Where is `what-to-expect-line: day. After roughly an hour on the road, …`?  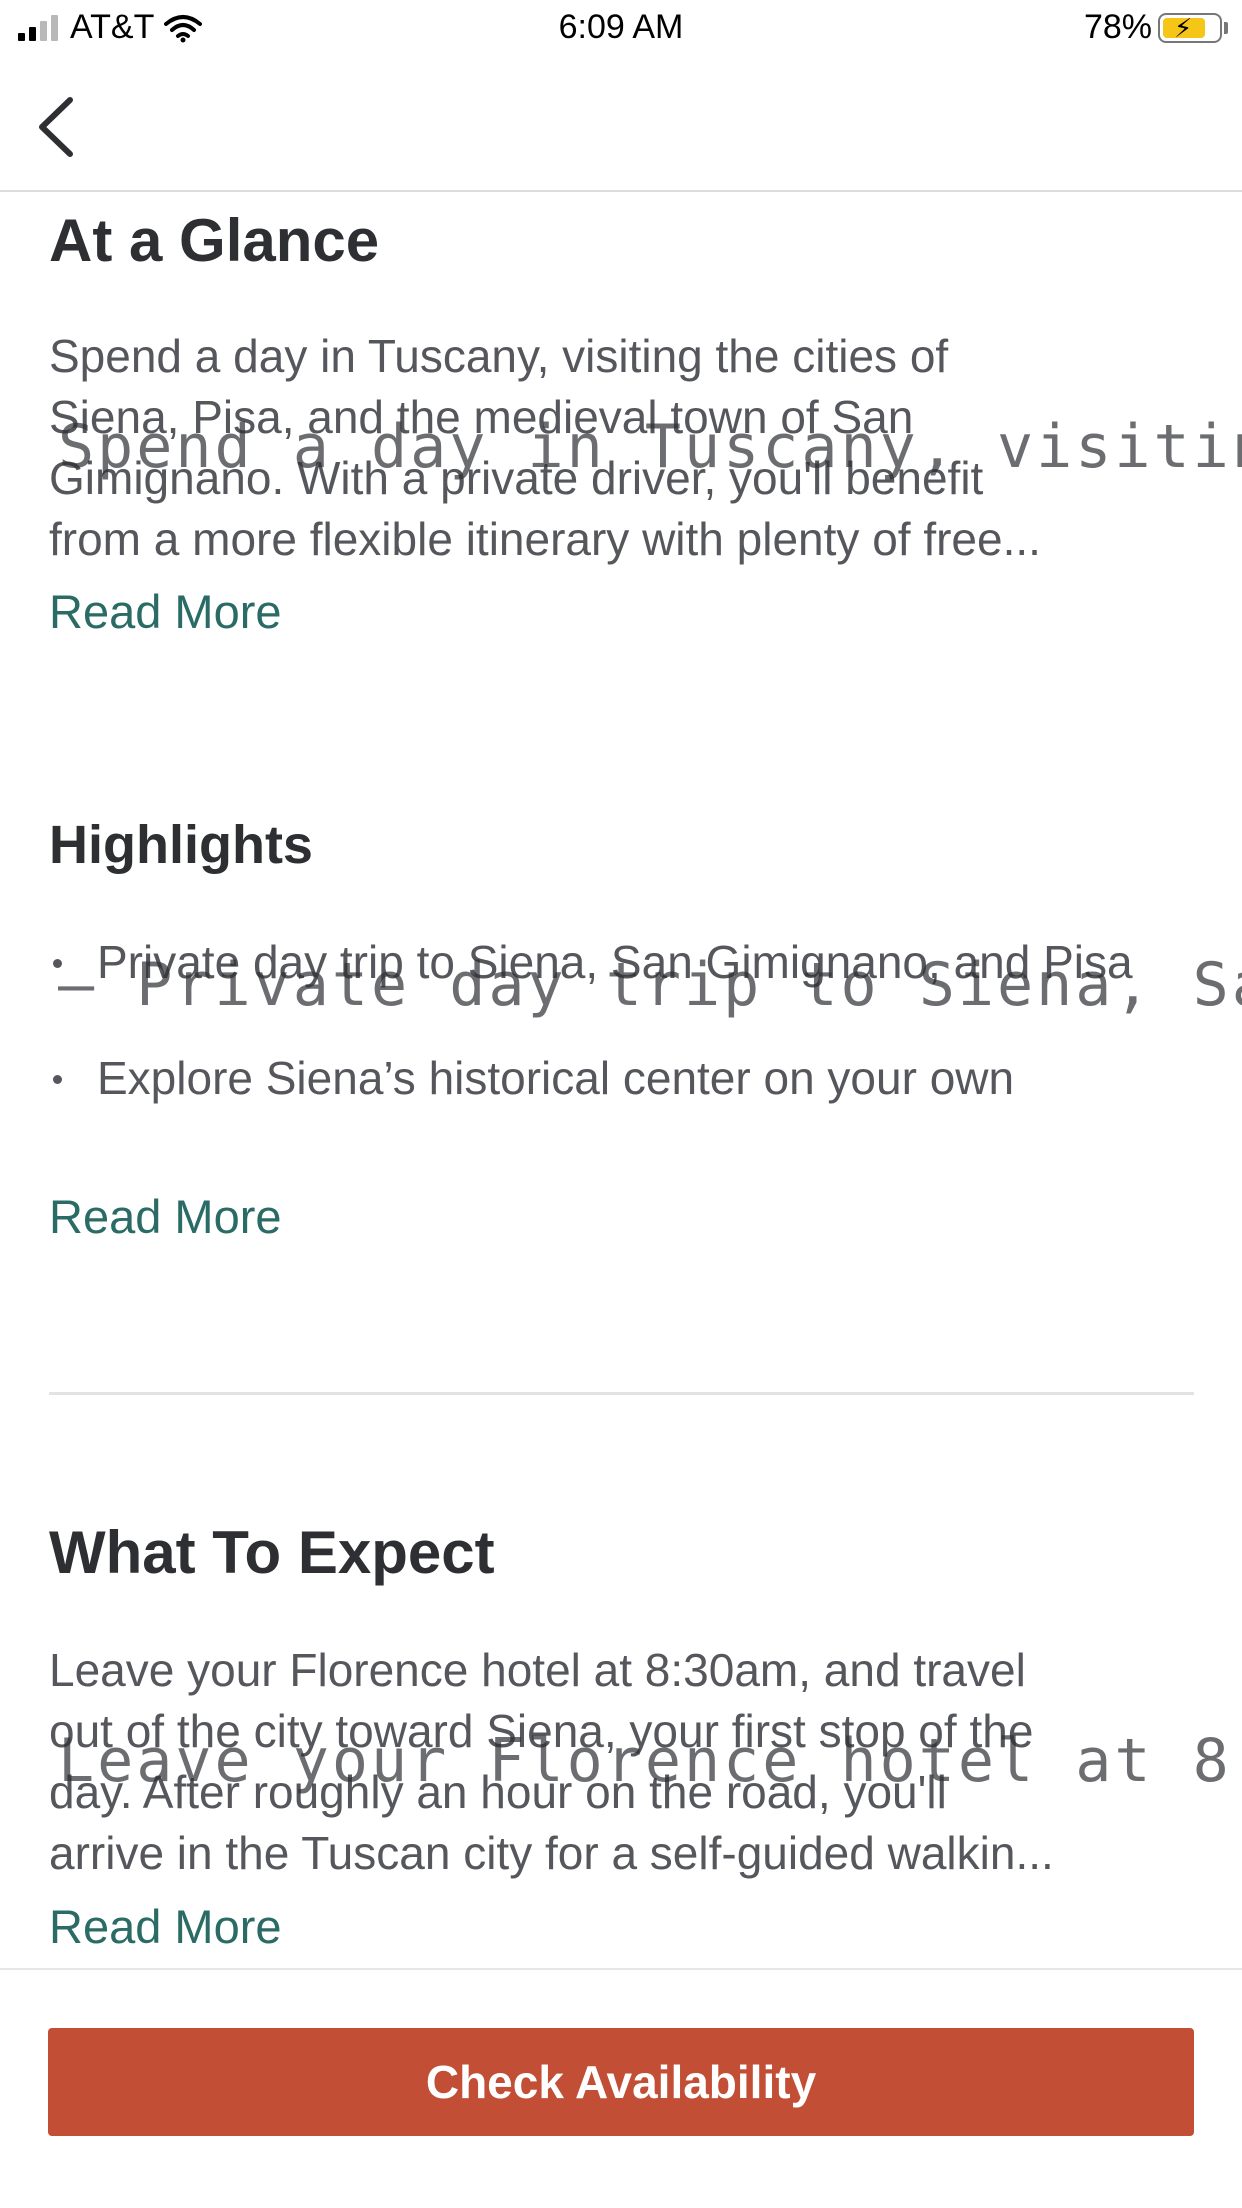 what-to-expect-line: day. After roughly an hour on the road, … is located at coordinates (498, 1792).